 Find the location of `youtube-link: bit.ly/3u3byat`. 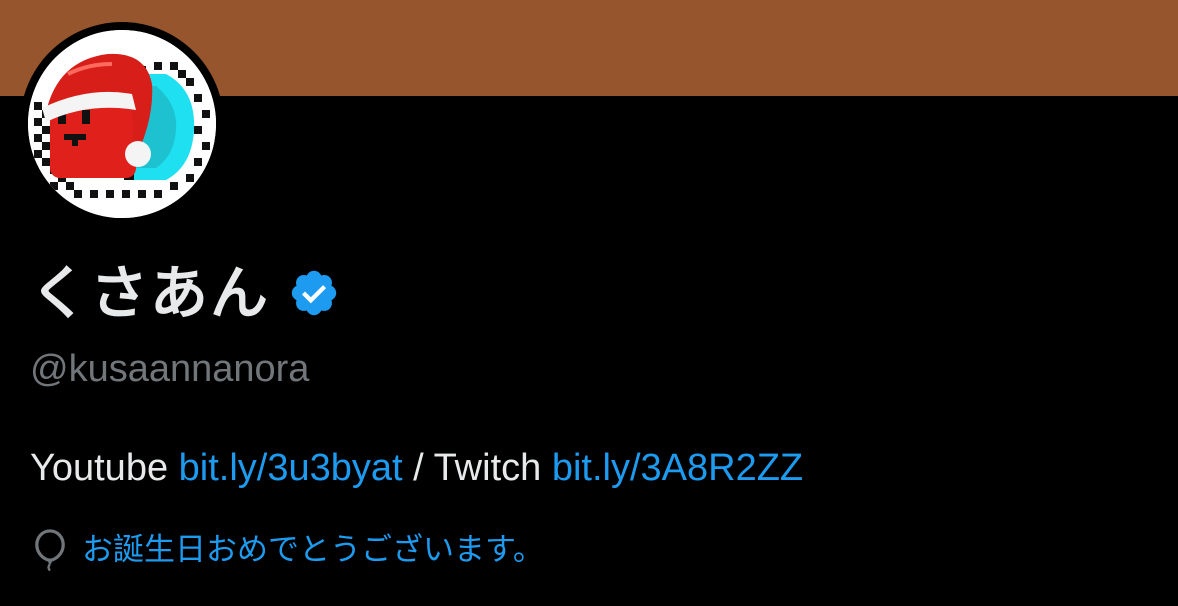

youtube-link: bit.ly/3u3byat is located at coordinates (291, 468).